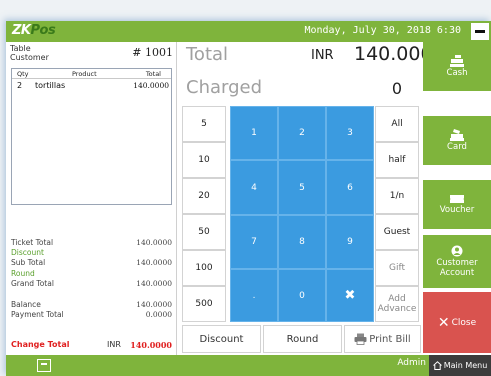  I want to click on decimal-point-button: ., so click(254, 295).